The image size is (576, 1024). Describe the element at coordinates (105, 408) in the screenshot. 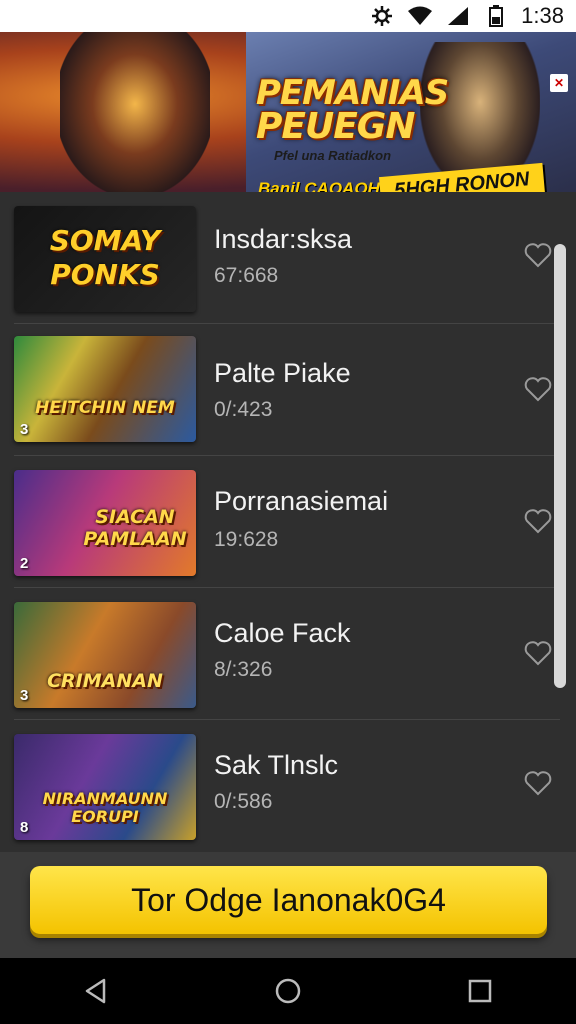

I see `thumbnail-text: HEITCHIN NEM` at that location.